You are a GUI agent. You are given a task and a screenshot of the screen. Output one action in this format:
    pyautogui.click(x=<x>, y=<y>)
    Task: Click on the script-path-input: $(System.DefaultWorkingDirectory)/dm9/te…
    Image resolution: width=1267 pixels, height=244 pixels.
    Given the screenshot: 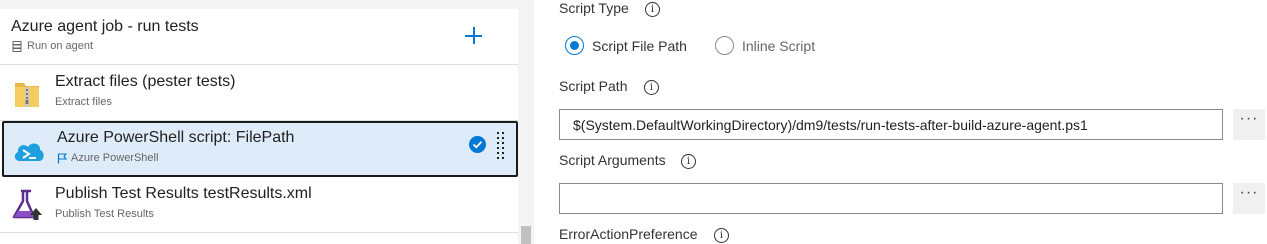 What is the action you would take?
    pyautogui.click(x=891, y=124)
    